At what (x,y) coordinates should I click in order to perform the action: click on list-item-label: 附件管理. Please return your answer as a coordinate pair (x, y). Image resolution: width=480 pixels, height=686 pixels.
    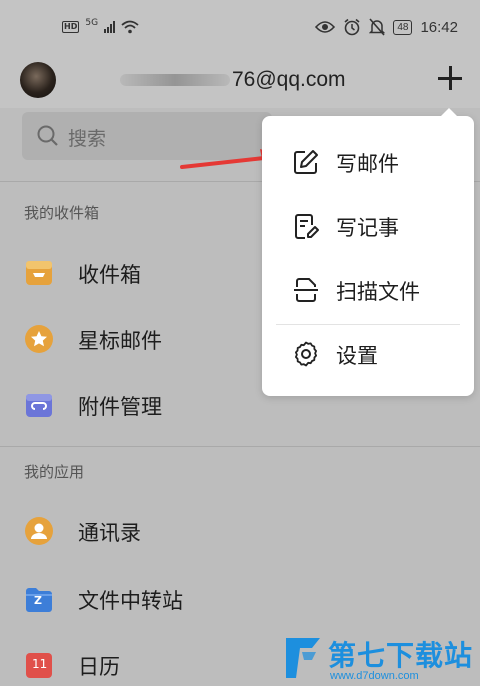
    Looking at the image, I should click on (120, 407).